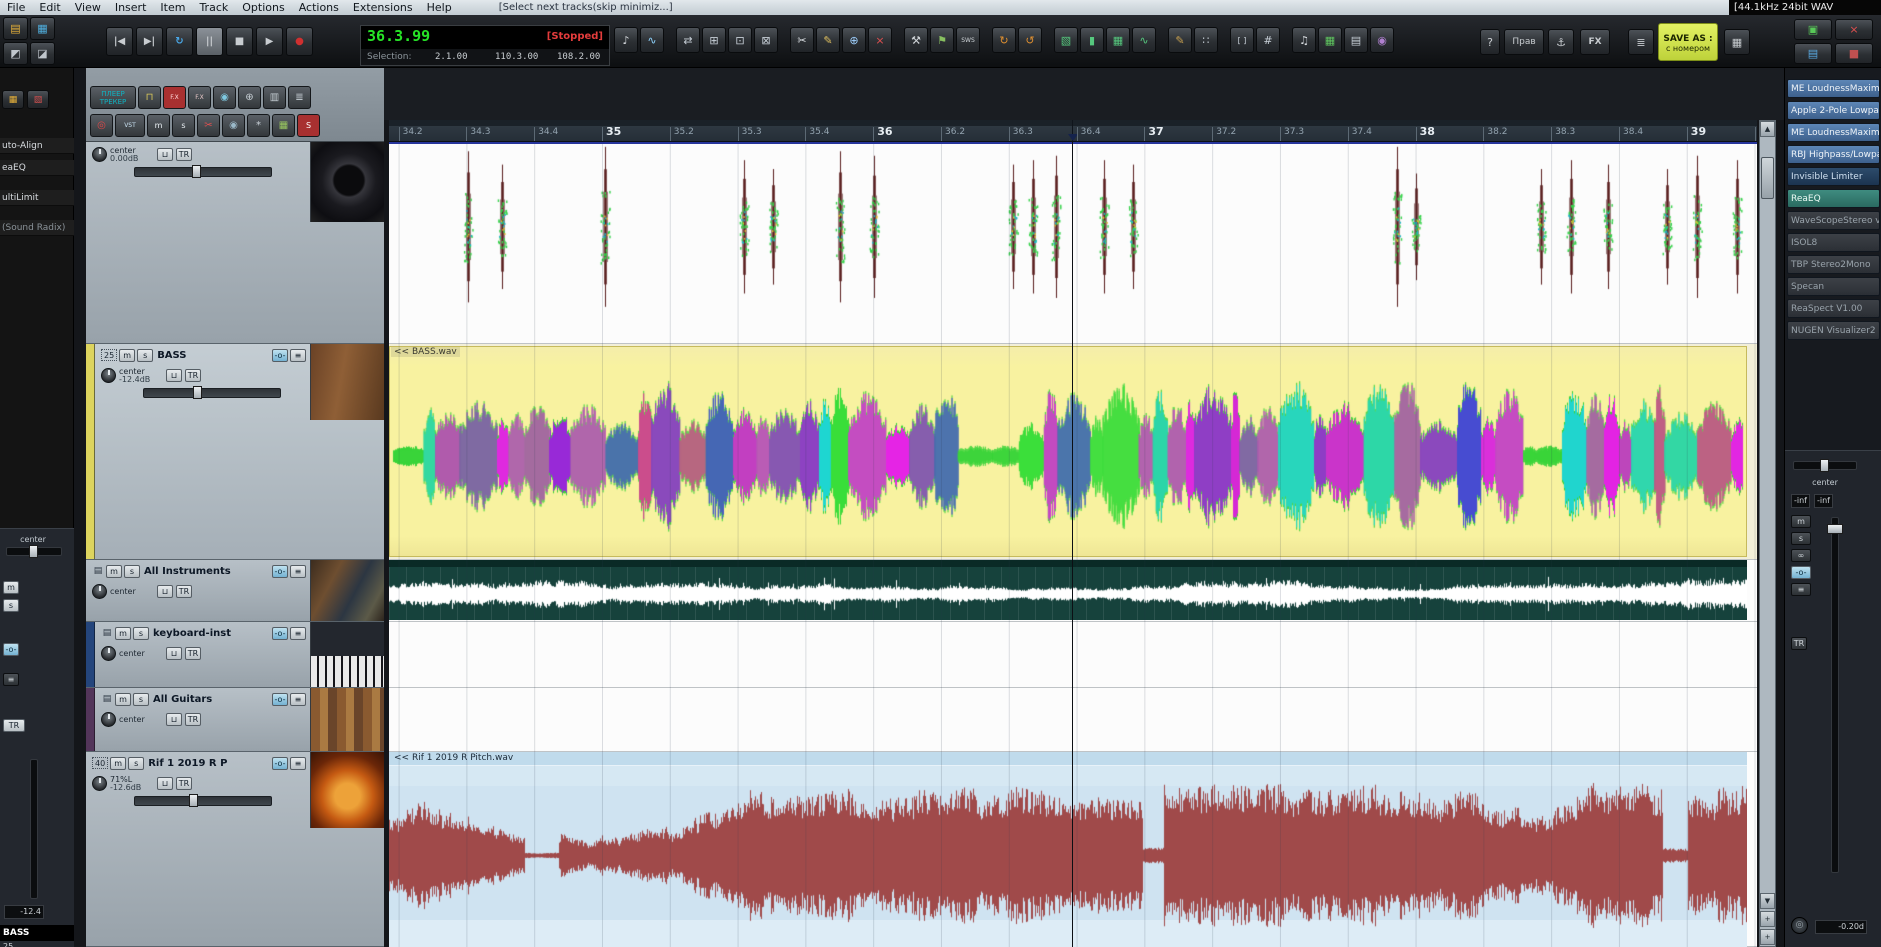  Describe the element at coordinates (131, 7) in the screenshot. I see `menu-item-insert: Insert` at that location.